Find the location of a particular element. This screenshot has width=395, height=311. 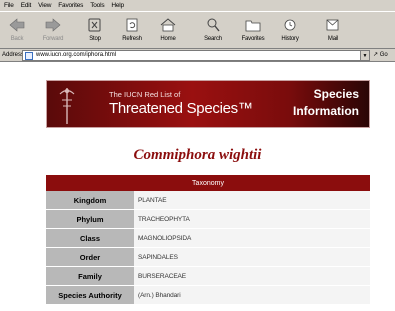

banner-information-text: Information is located at coordinates (326, 111).